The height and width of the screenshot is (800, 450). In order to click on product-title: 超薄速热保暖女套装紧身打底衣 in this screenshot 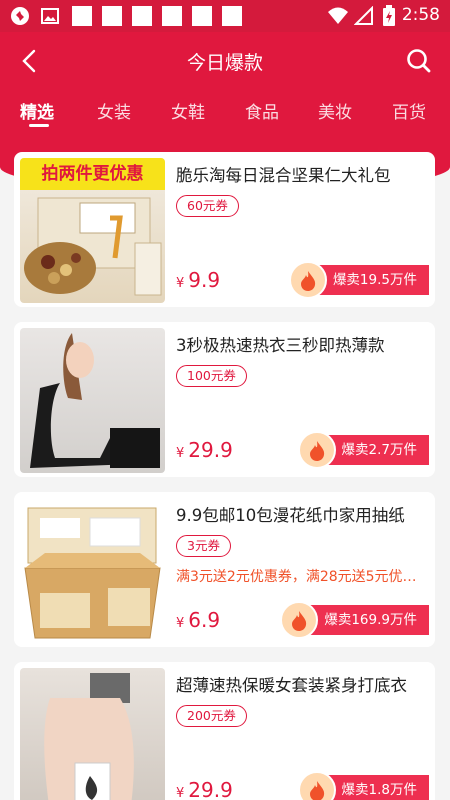, I will do `click(291, 685)`.